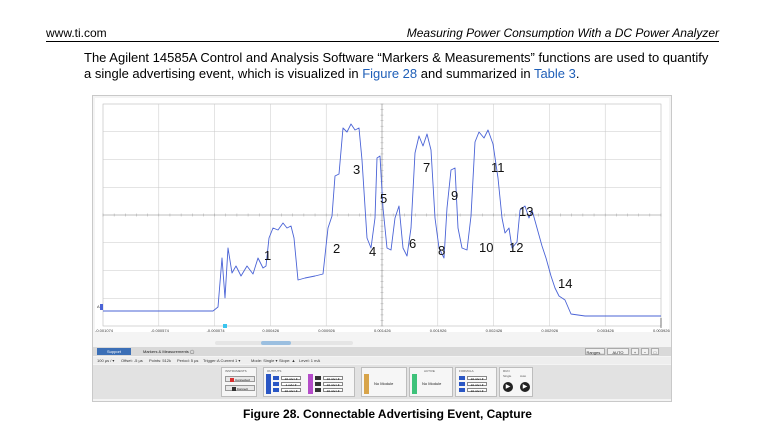 The height and width of the screenshot is (448, 775). Describe the element at coordinates (187, 360) in the screenshot. I see `period-field: Period: 5 µs` at that location.